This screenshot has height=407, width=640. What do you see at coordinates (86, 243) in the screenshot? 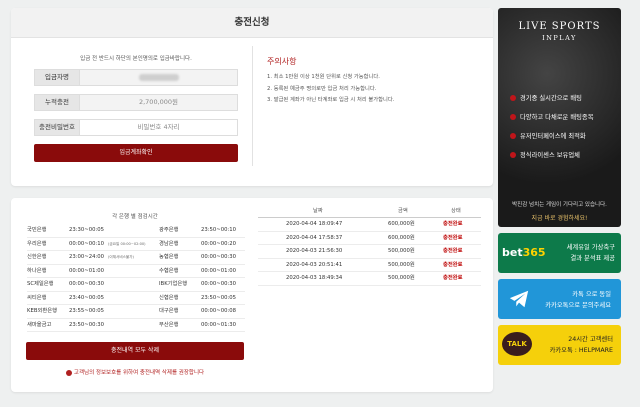
I see `bank-time: 00:00~00:10` at bounding box center [86, 243].